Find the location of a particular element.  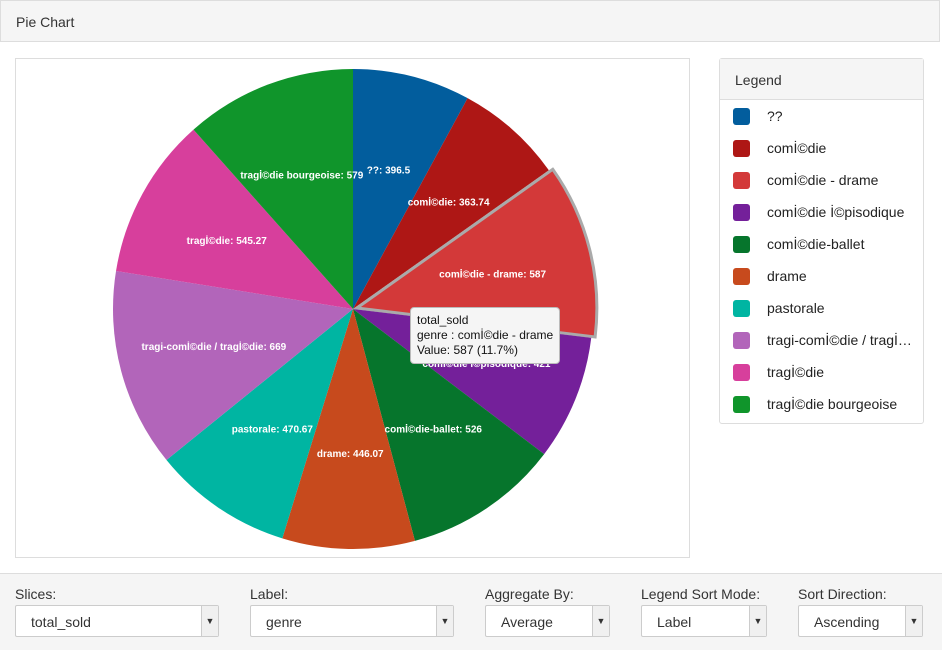

legend-item-label: tragi-comİ©die / tragİ©die is located at coordinates (842, 340).